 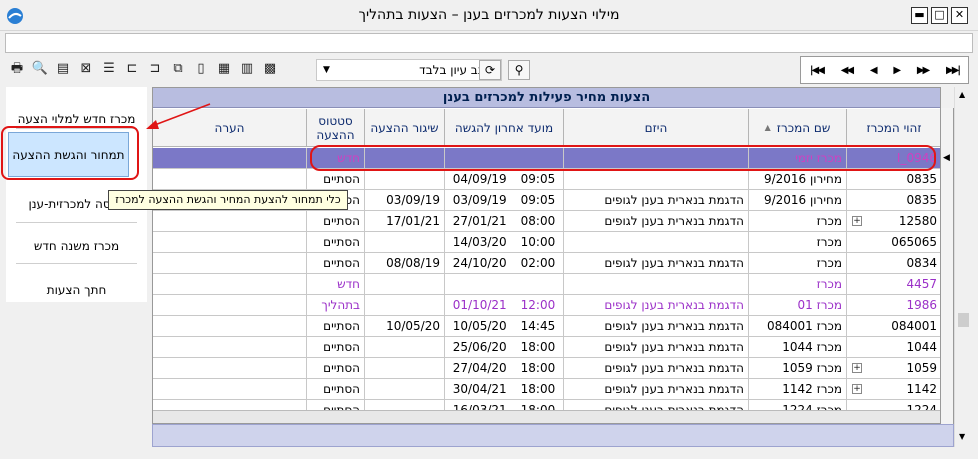 I want to click on maximize-button: □, so click(x=939, y=15).